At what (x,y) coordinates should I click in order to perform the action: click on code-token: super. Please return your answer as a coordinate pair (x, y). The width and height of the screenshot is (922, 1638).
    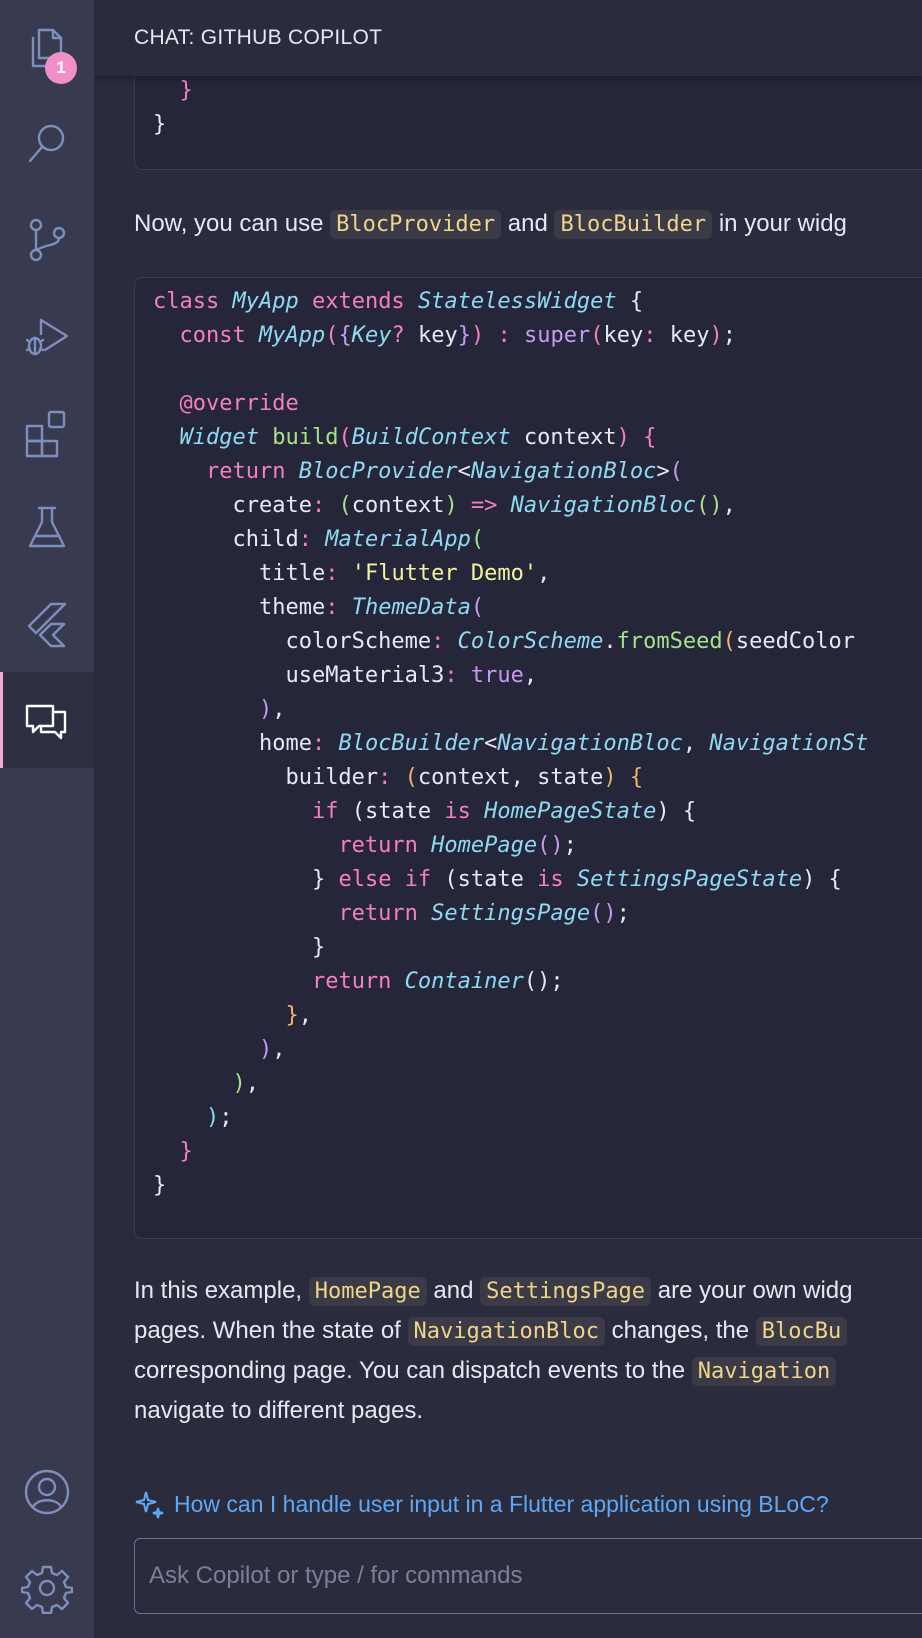
    Looking at the image, I should click on (557, 335).